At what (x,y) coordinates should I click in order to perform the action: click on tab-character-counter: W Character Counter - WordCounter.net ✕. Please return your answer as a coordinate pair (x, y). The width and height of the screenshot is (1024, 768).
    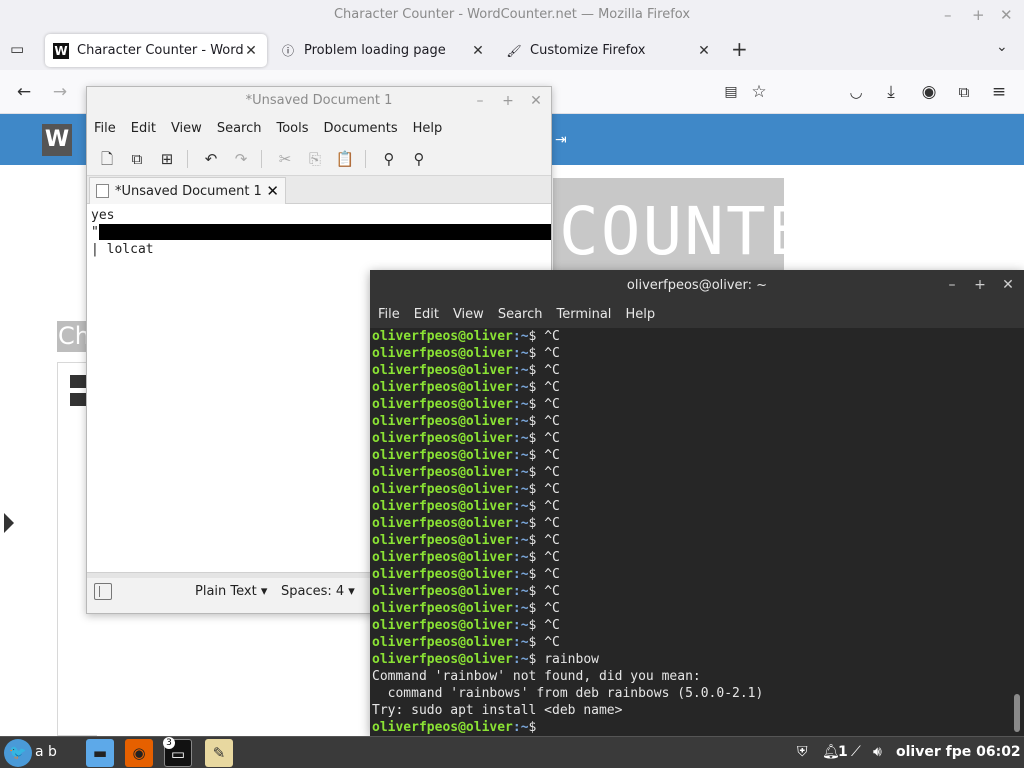
    Looking at the image, I should click on (156, 50).